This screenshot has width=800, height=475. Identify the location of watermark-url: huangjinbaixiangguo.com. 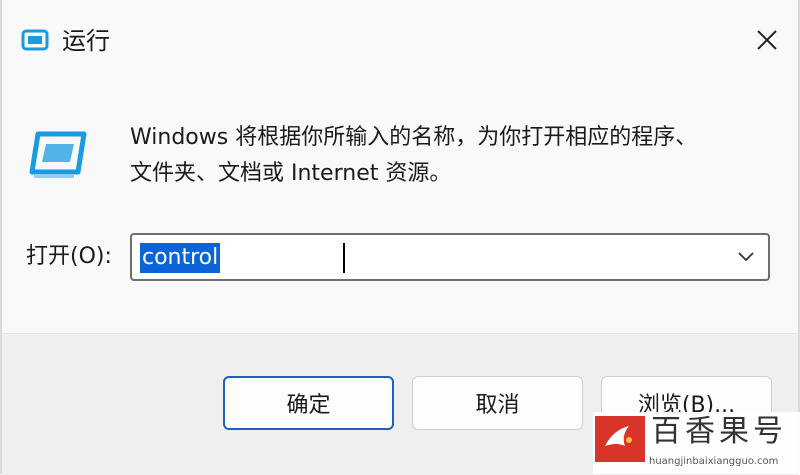
(714, 461).